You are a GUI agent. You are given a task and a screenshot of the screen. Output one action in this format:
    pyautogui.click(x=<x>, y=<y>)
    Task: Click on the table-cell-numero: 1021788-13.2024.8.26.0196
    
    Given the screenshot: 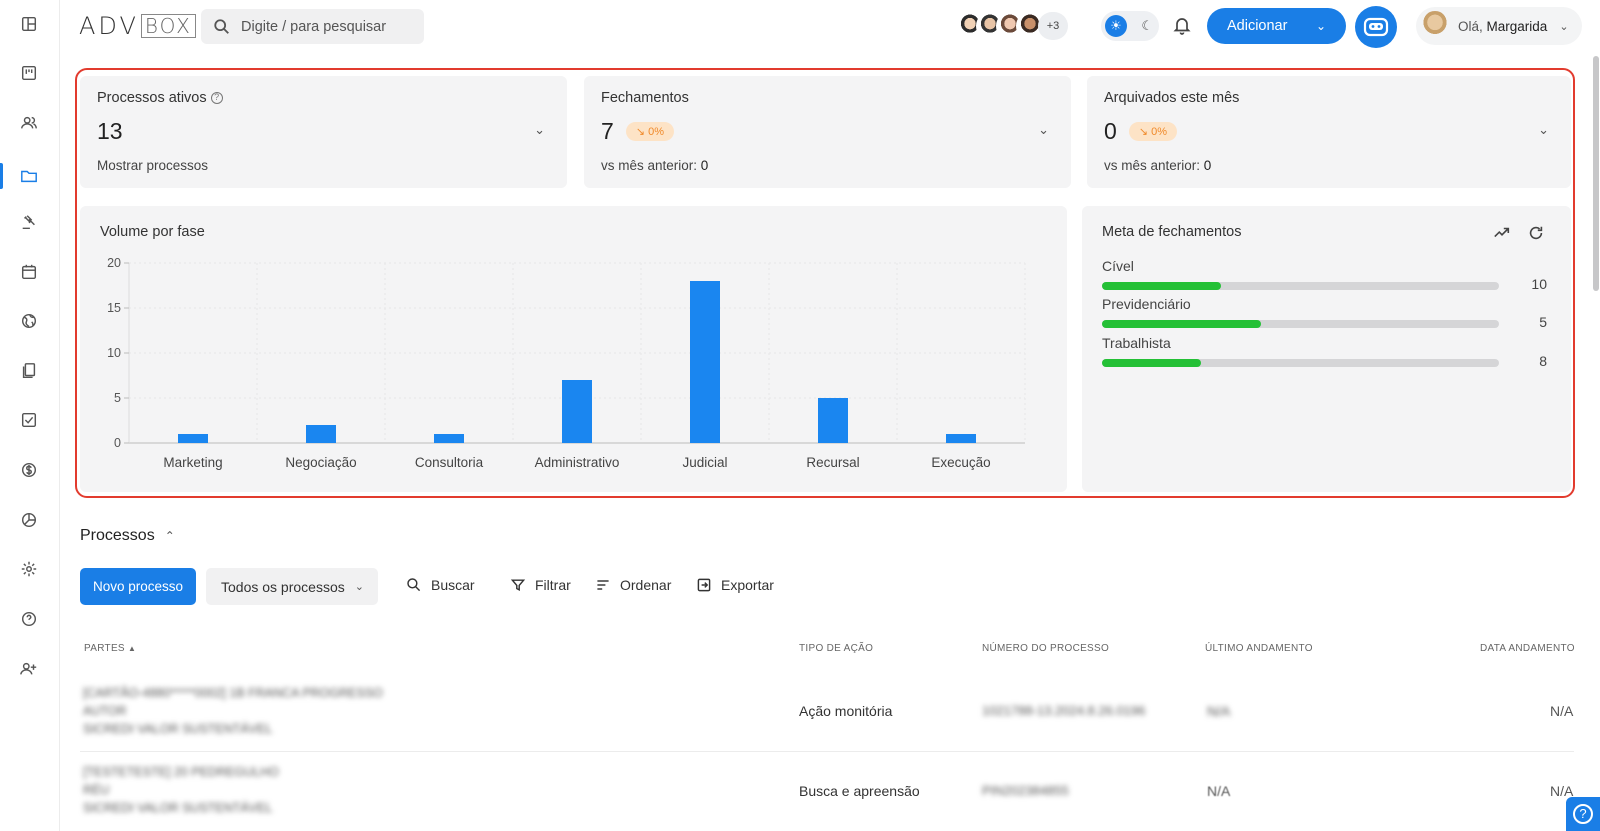 What is the action you would take?
    pyautogui.click(x=1063, y=710)
    